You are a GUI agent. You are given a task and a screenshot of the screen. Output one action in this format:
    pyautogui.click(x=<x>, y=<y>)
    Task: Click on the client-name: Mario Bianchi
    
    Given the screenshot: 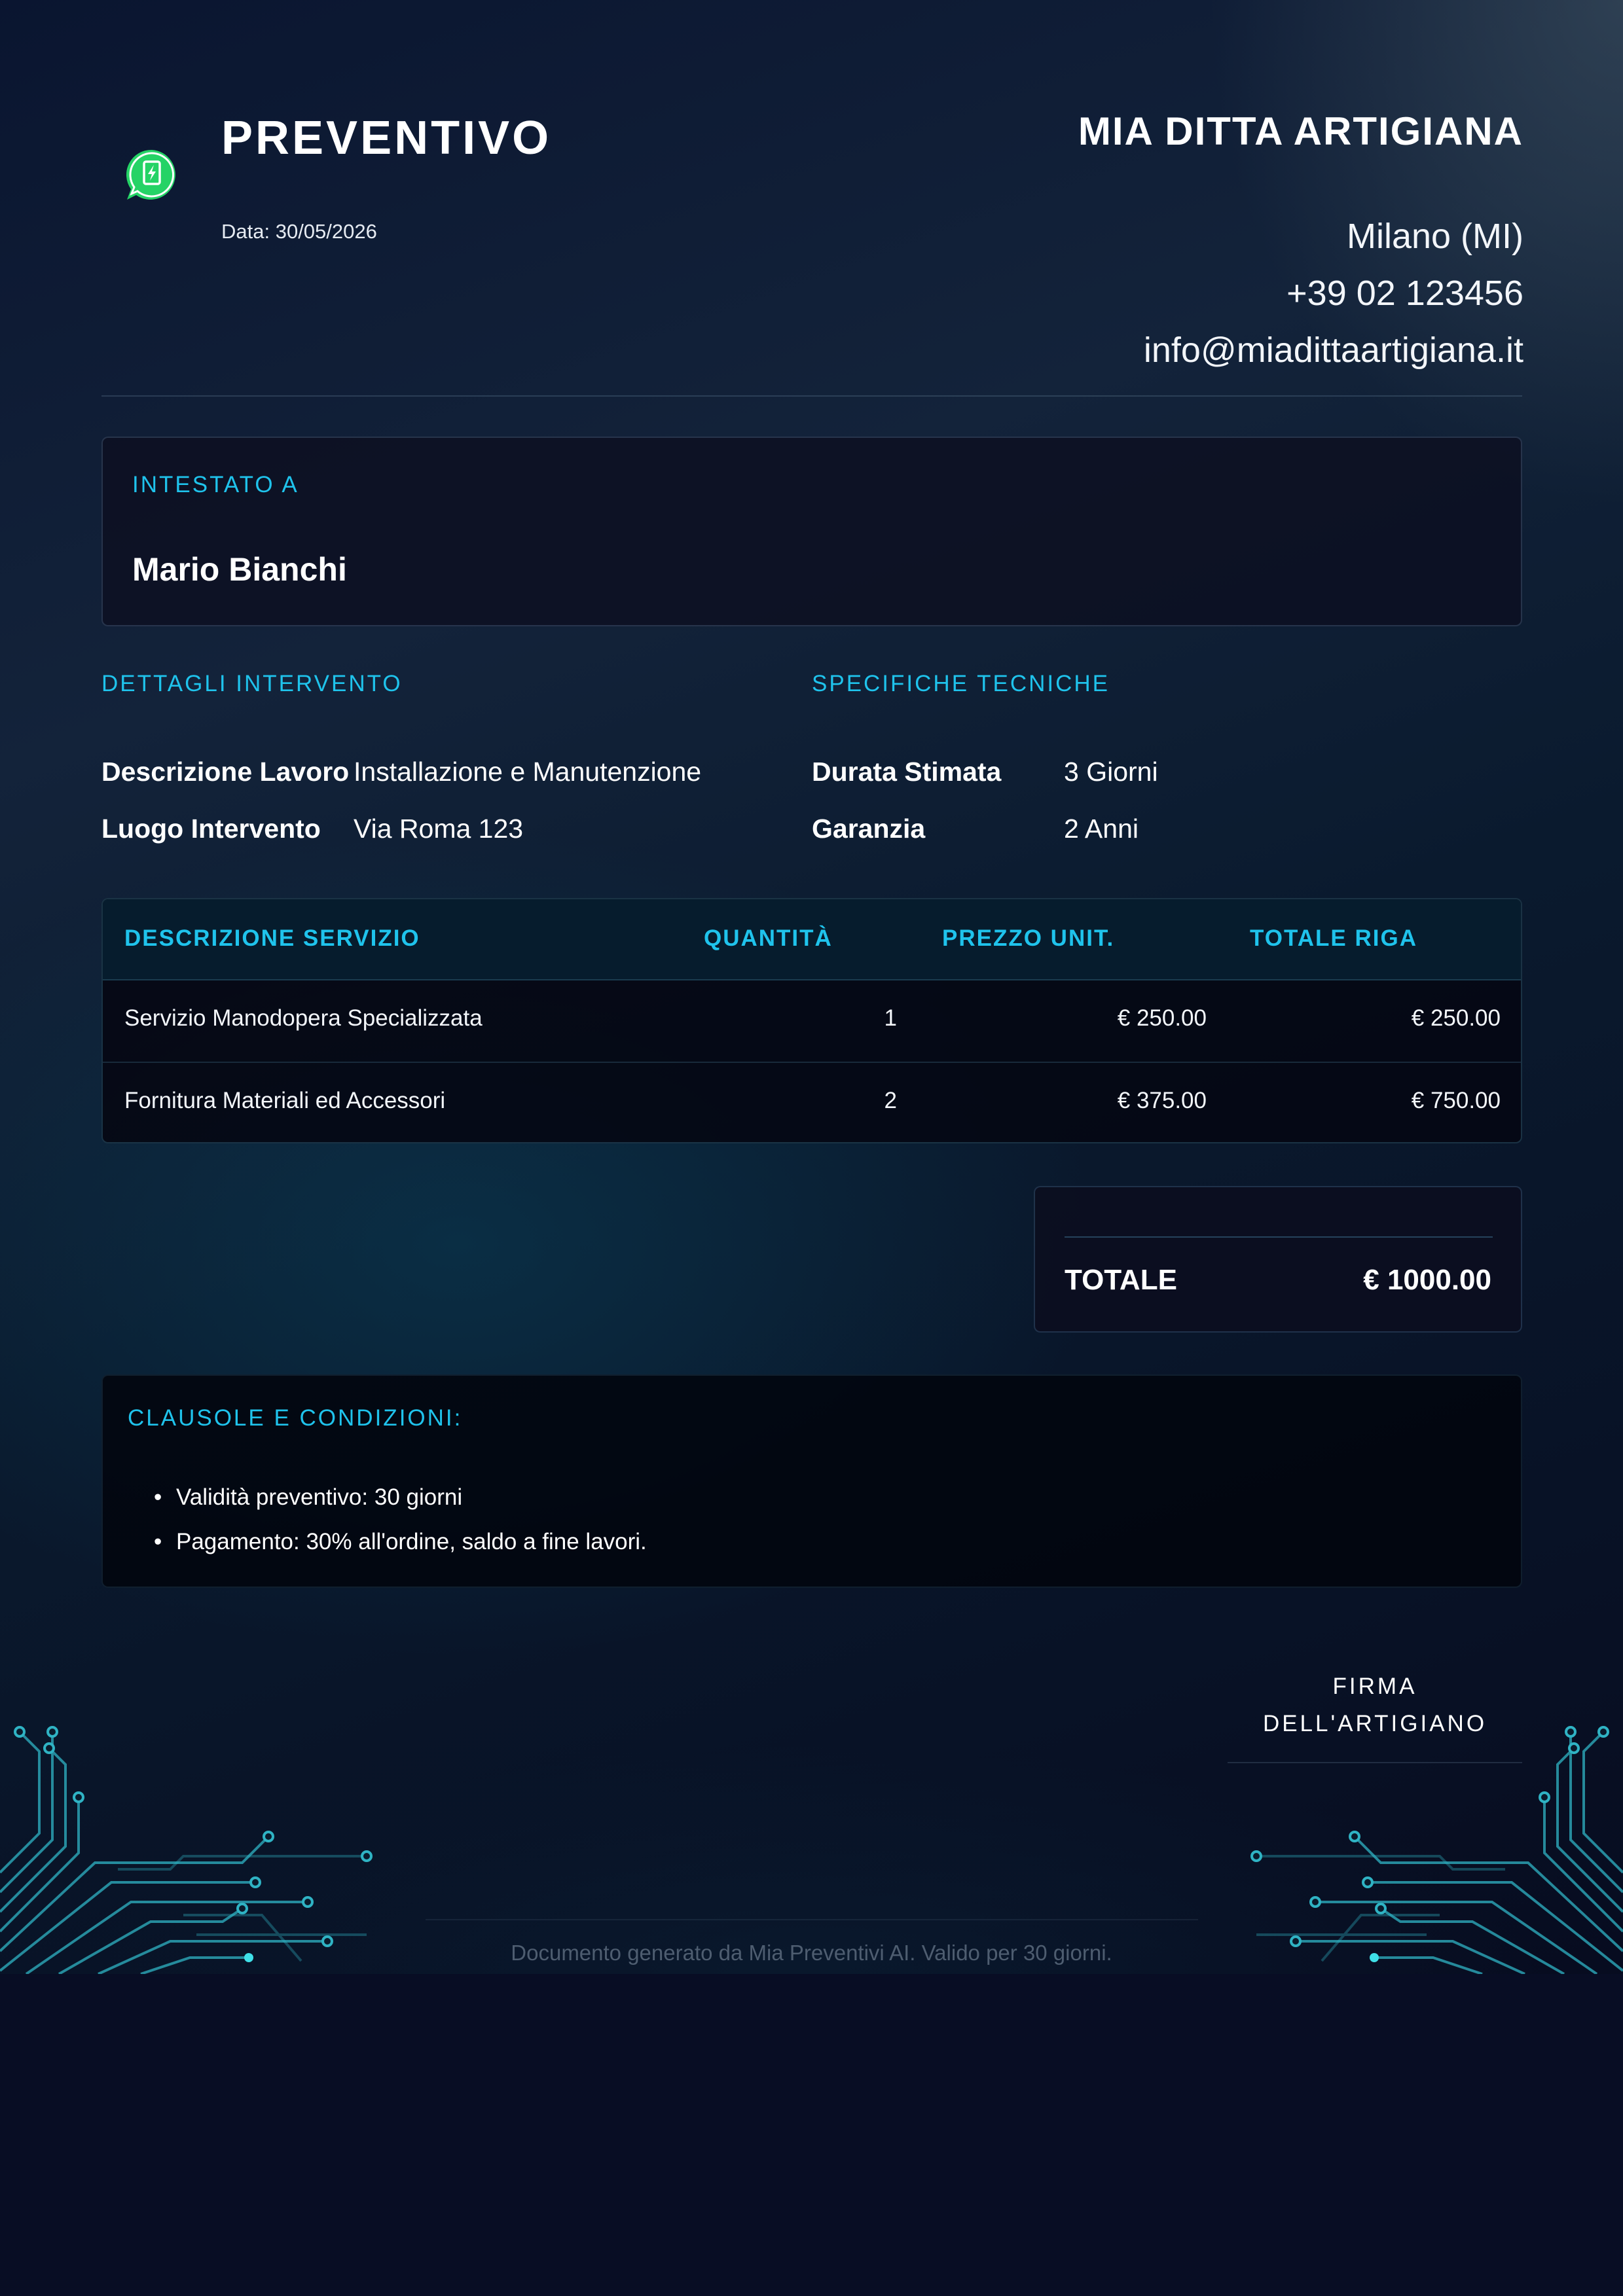 What is the action you would take?
    pyautogui.click(x=239, y=569)
    